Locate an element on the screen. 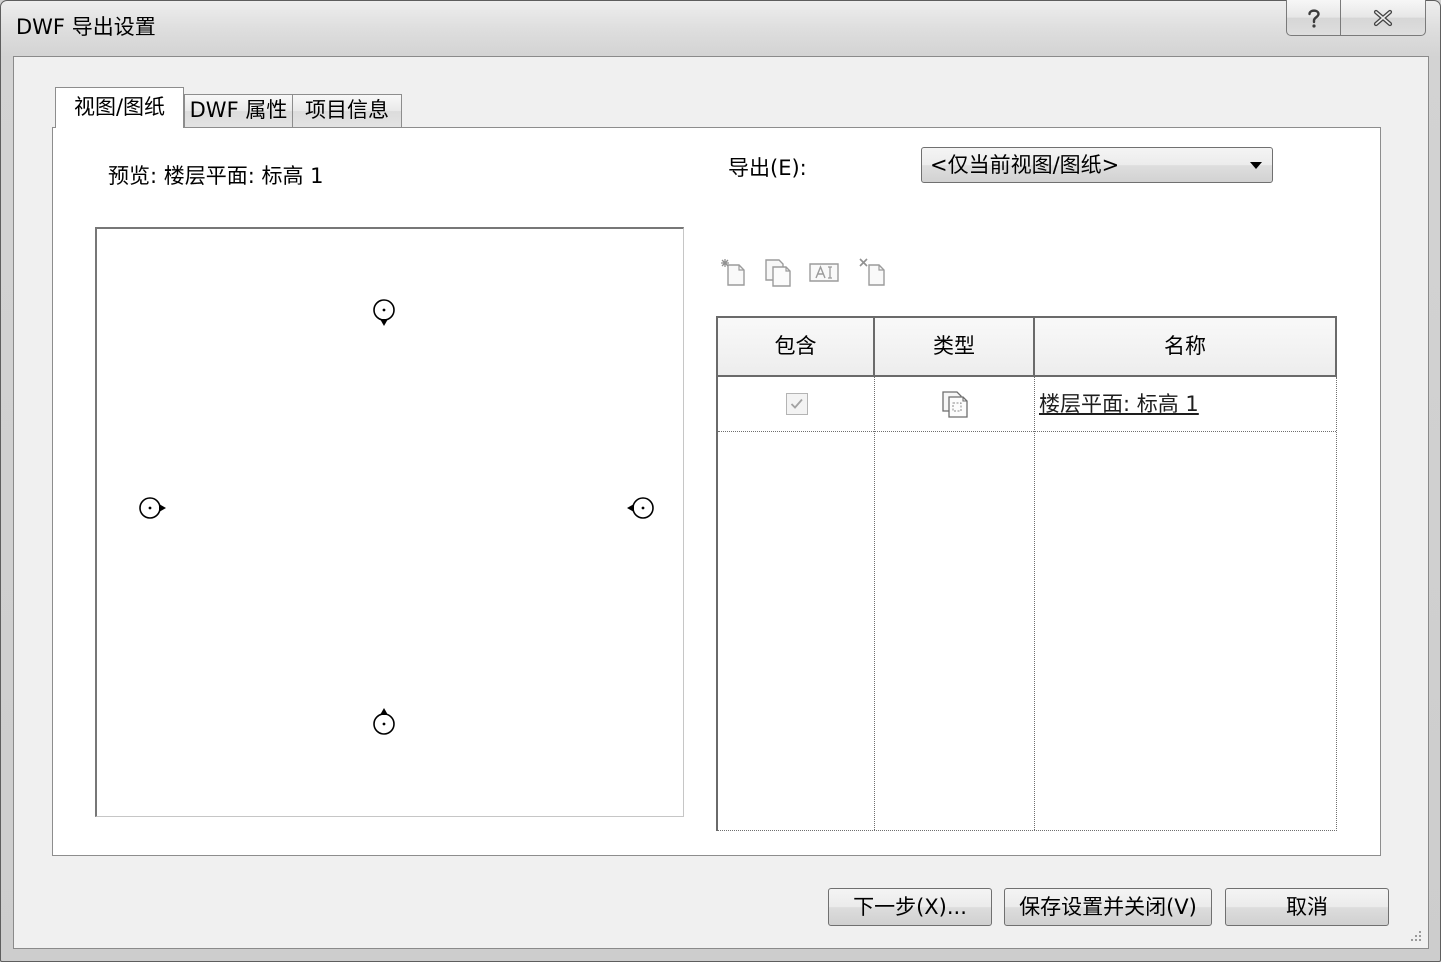  name-cell: 楼层平面: 标高 1 is located at coordinates (1185, 404).